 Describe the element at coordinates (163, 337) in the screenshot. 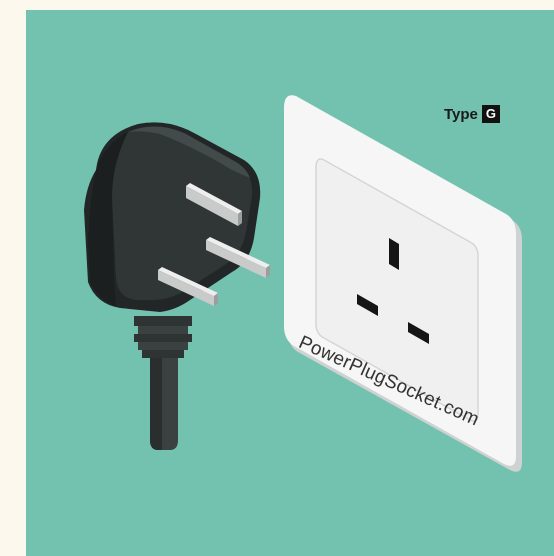

I see `strain-relief` at that location.